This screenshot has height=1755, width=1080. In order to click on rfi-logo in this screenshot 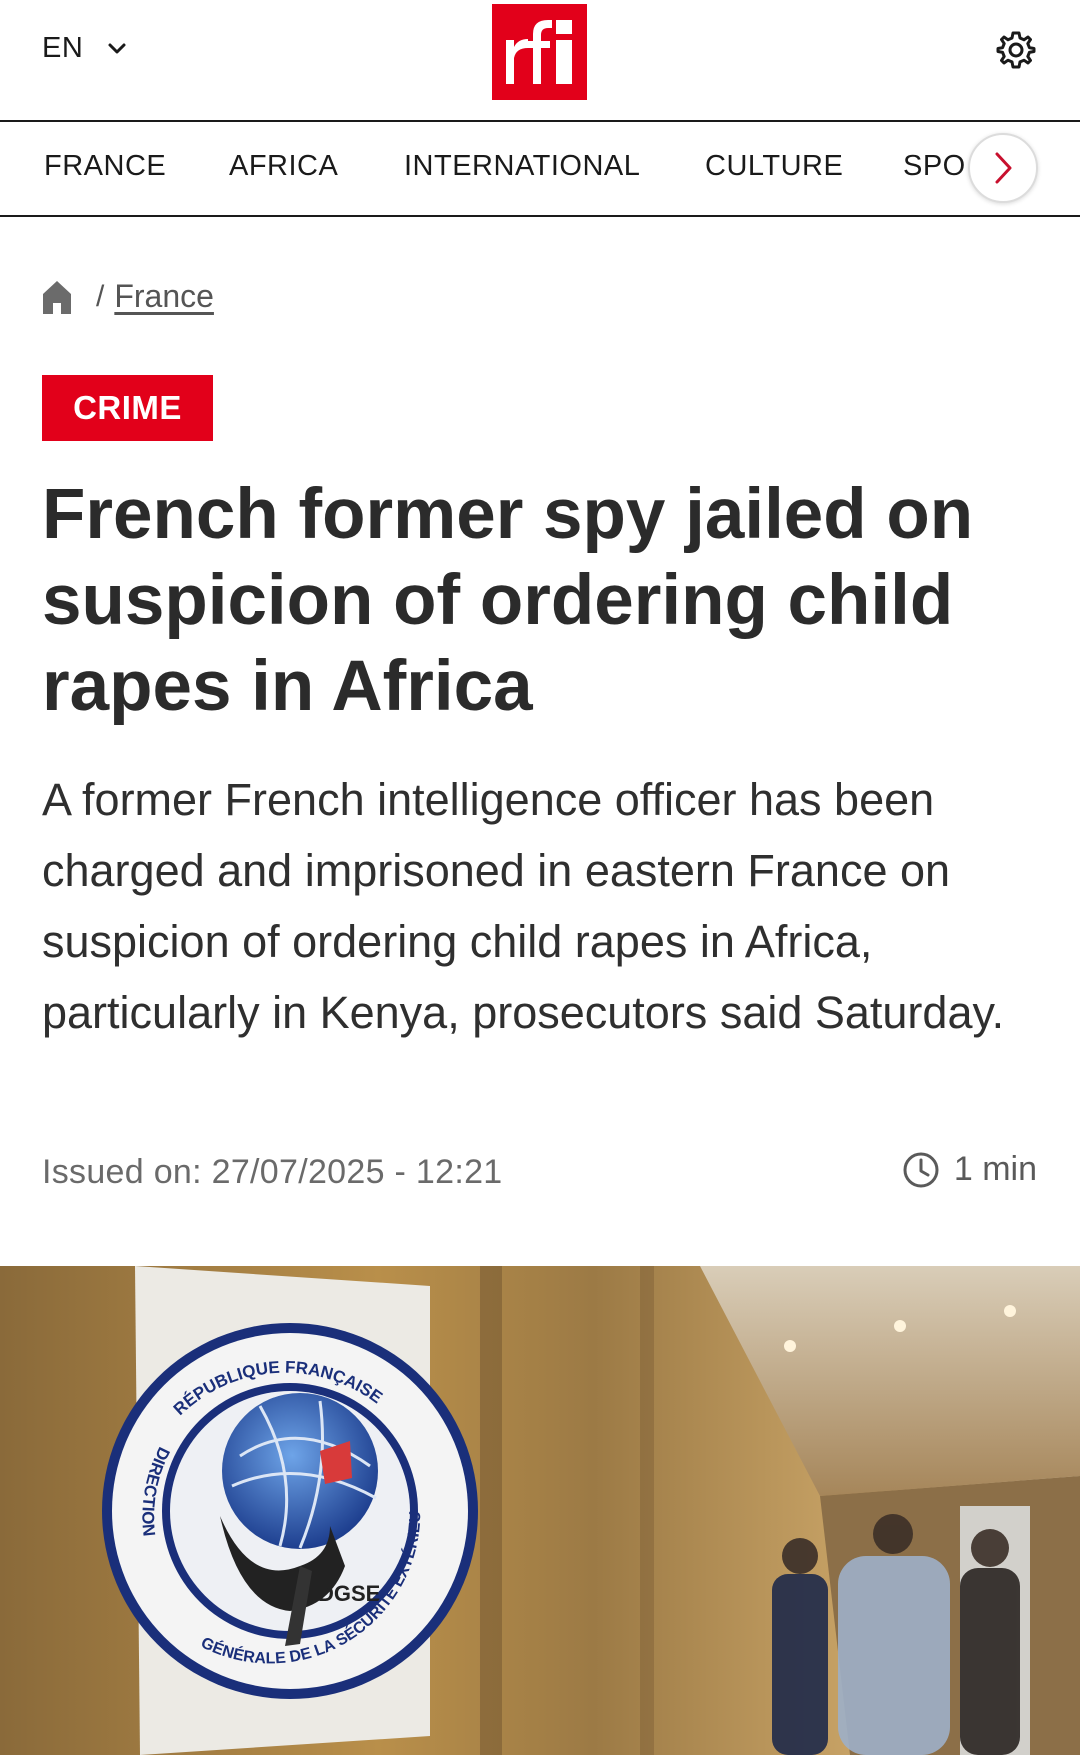, I will do `click(539, 52)`.